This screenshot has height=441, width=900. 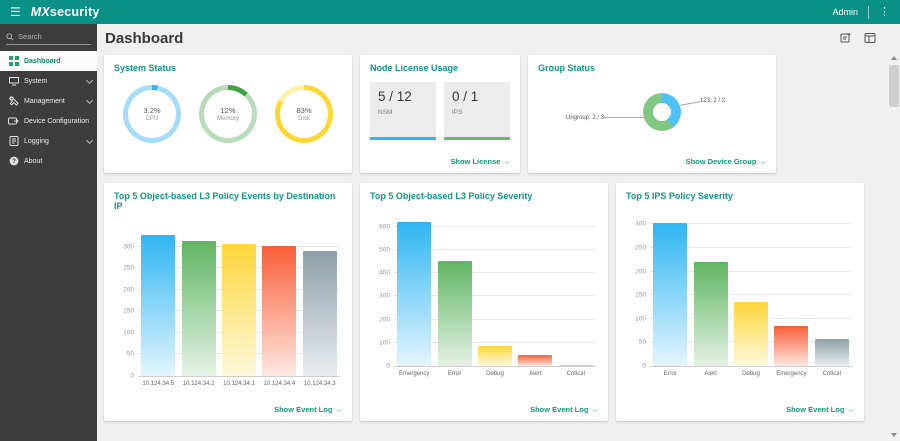 What do you see at coordinates (53, 36) in the screenshot?
I see `search-input` at bounding box center [53, 36].